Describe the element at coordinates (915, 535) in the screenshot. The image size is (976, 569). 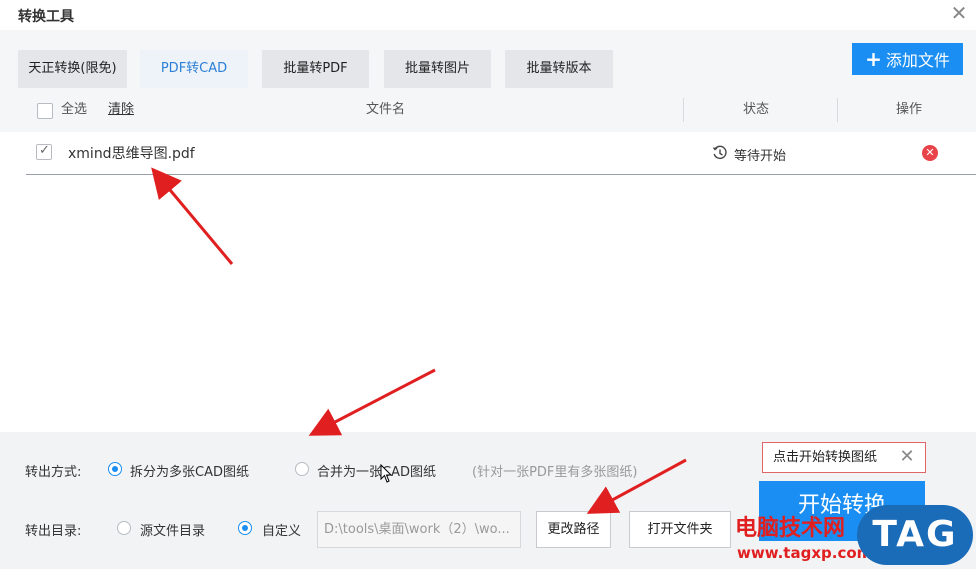
I see `watermark-tag-logo: TAG` at that location.